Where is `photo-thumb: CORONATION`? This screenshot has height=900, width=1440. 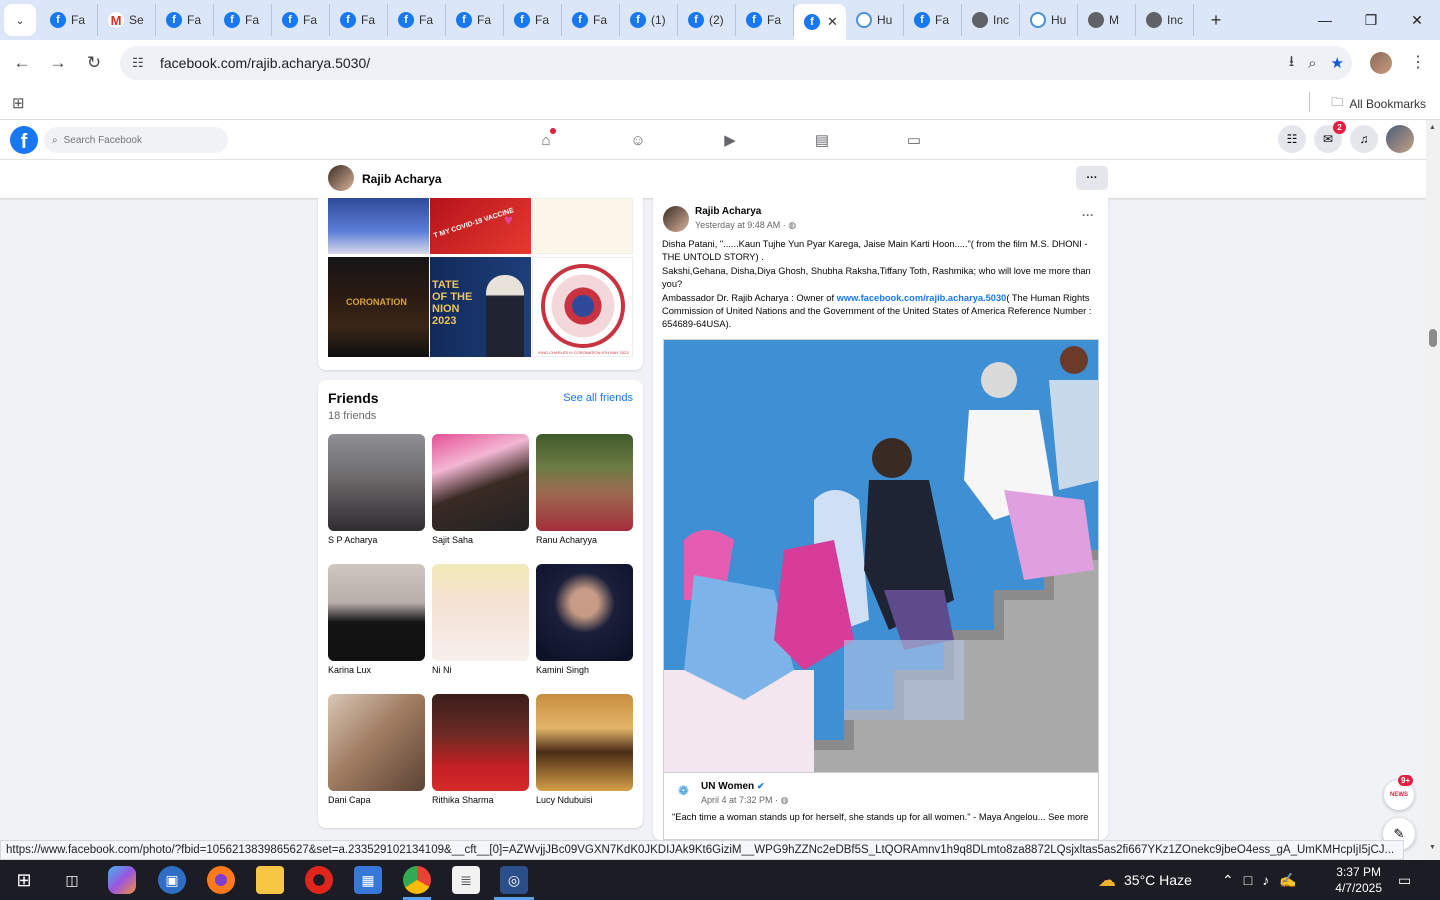 photo-thumb: CORONATION is located at coordinates (378, 307).